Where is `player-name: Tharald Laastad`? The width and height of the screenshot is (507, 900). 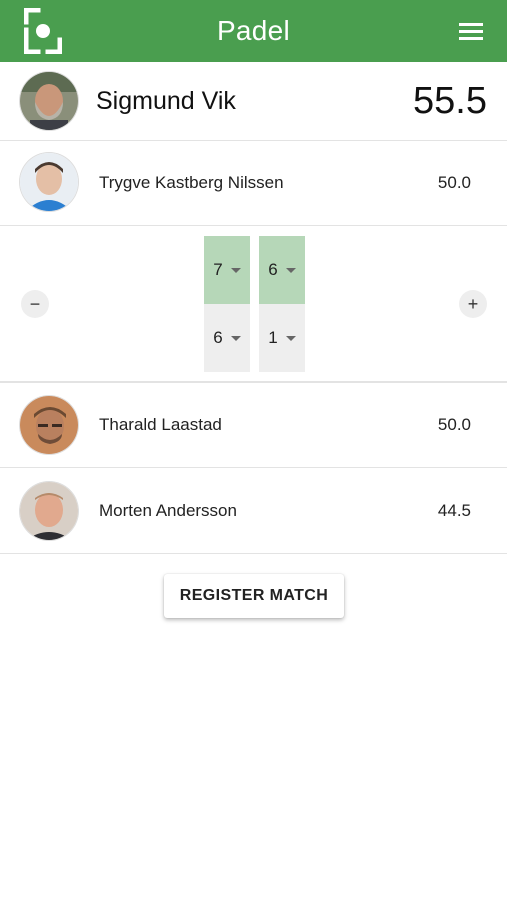 player-name: Tharald Laastad is located at coordinates (160, 424).